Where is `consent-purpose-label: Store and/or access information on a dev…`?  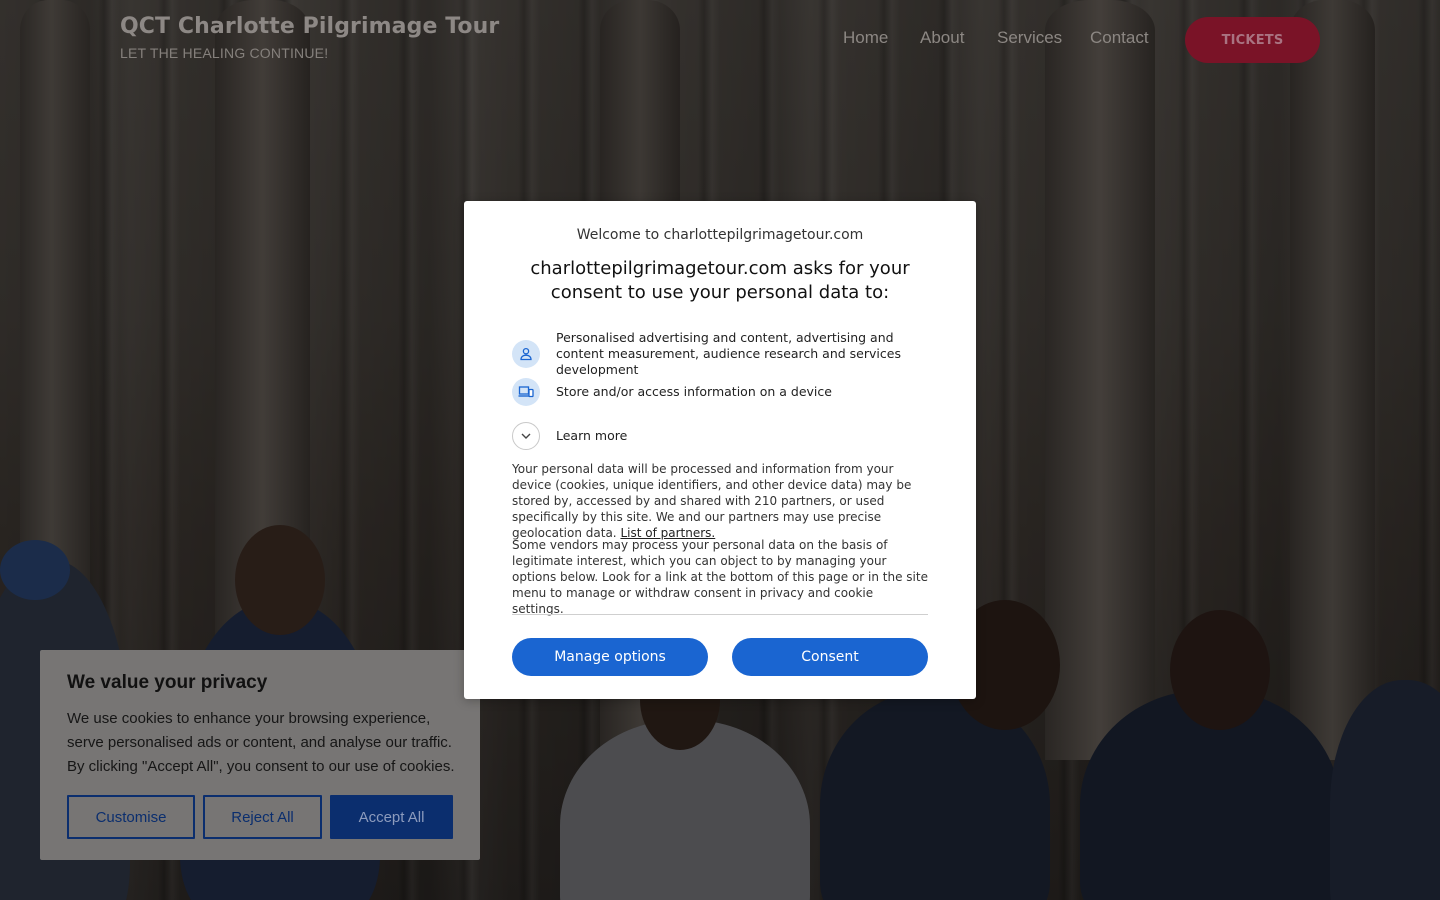 consent-purpose-label: Store and/or access information on a dev… is located at coordinates (694, 391).